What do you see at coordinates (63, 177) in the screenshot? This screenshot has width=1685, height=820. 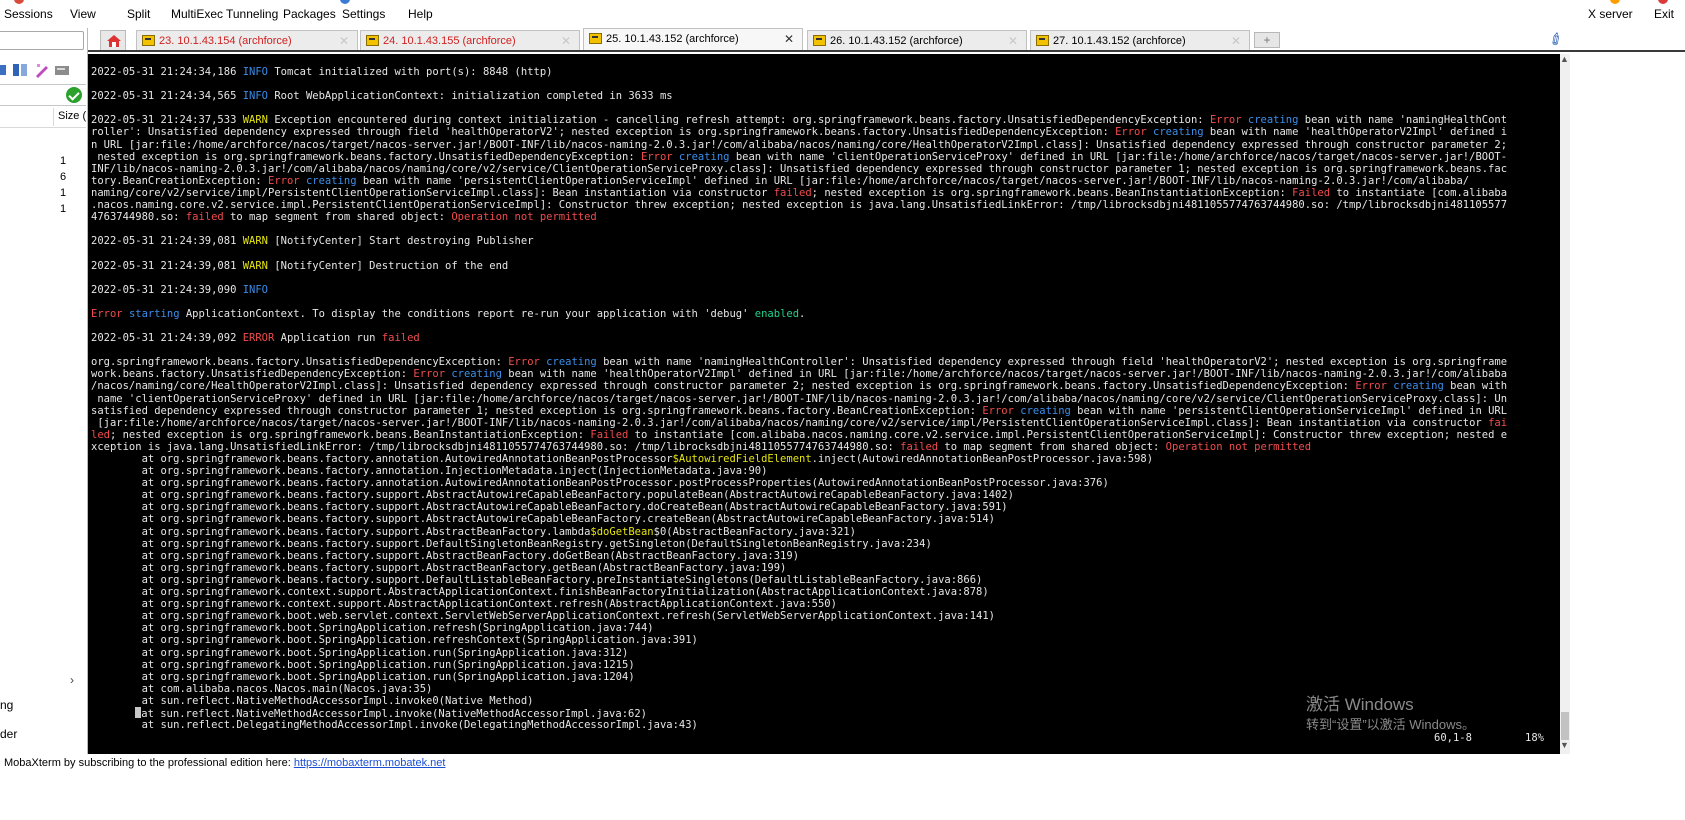 I see `file-size: 6` at bounding box center [63, 177].